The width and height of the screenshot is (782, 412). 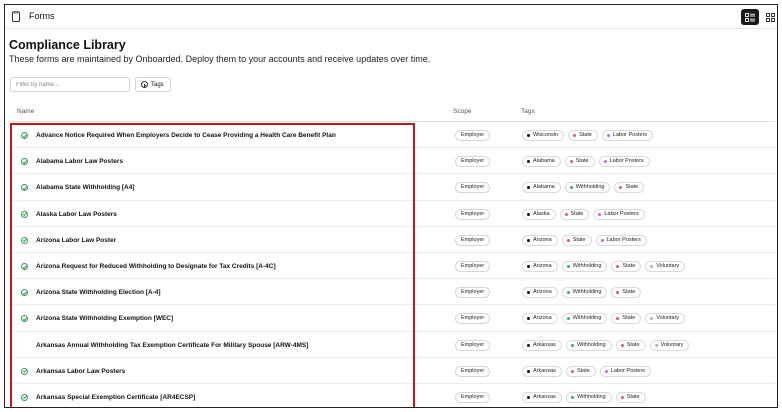 I want to click on filter-by-name-input, so click(x=70, y=84).